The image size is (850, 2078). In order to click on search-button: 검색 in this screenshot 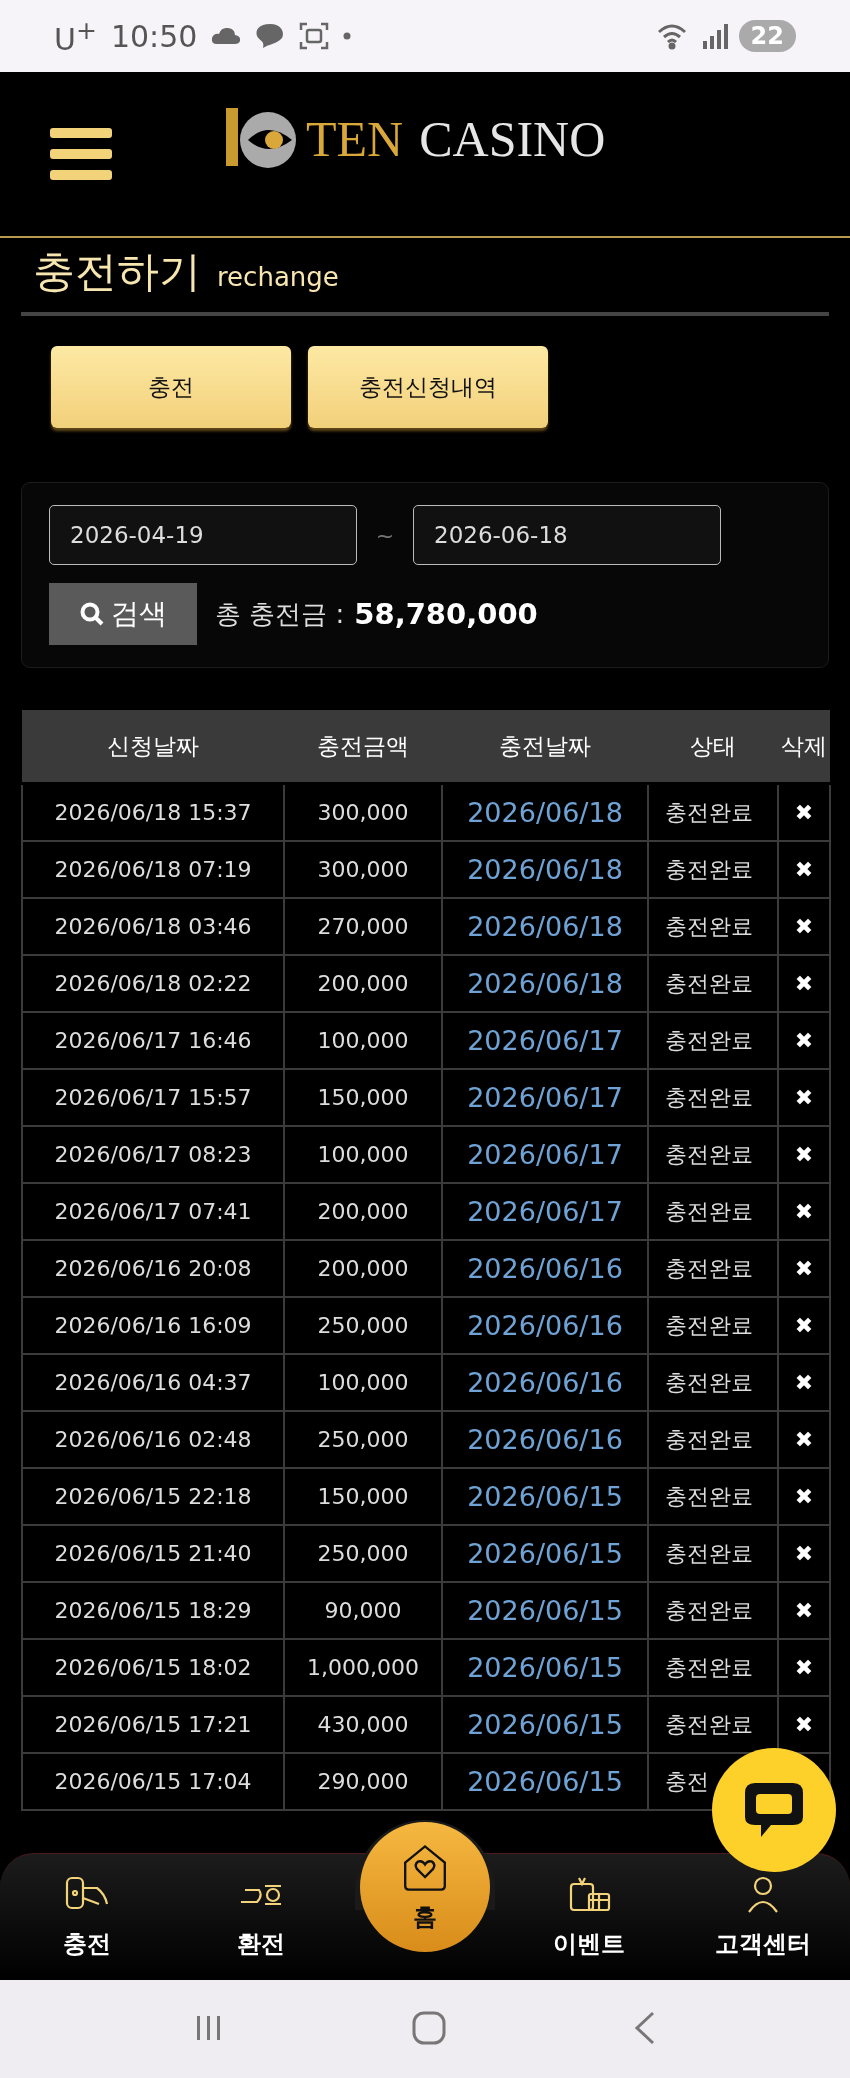, I will do `click(123, 614)`.